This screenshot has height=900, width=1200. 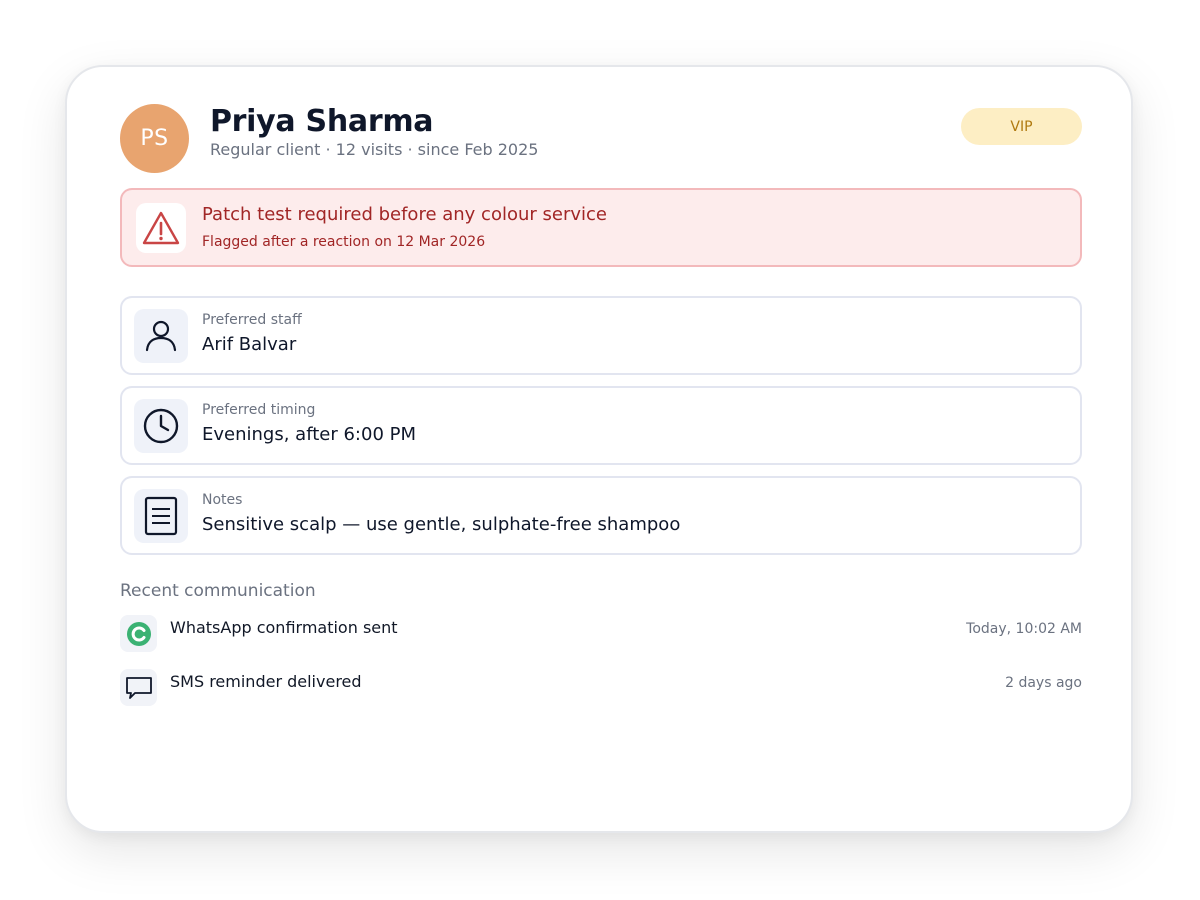 I want to click on preferred-staff-value: Arif Balvar, so click(x=249, y=344).